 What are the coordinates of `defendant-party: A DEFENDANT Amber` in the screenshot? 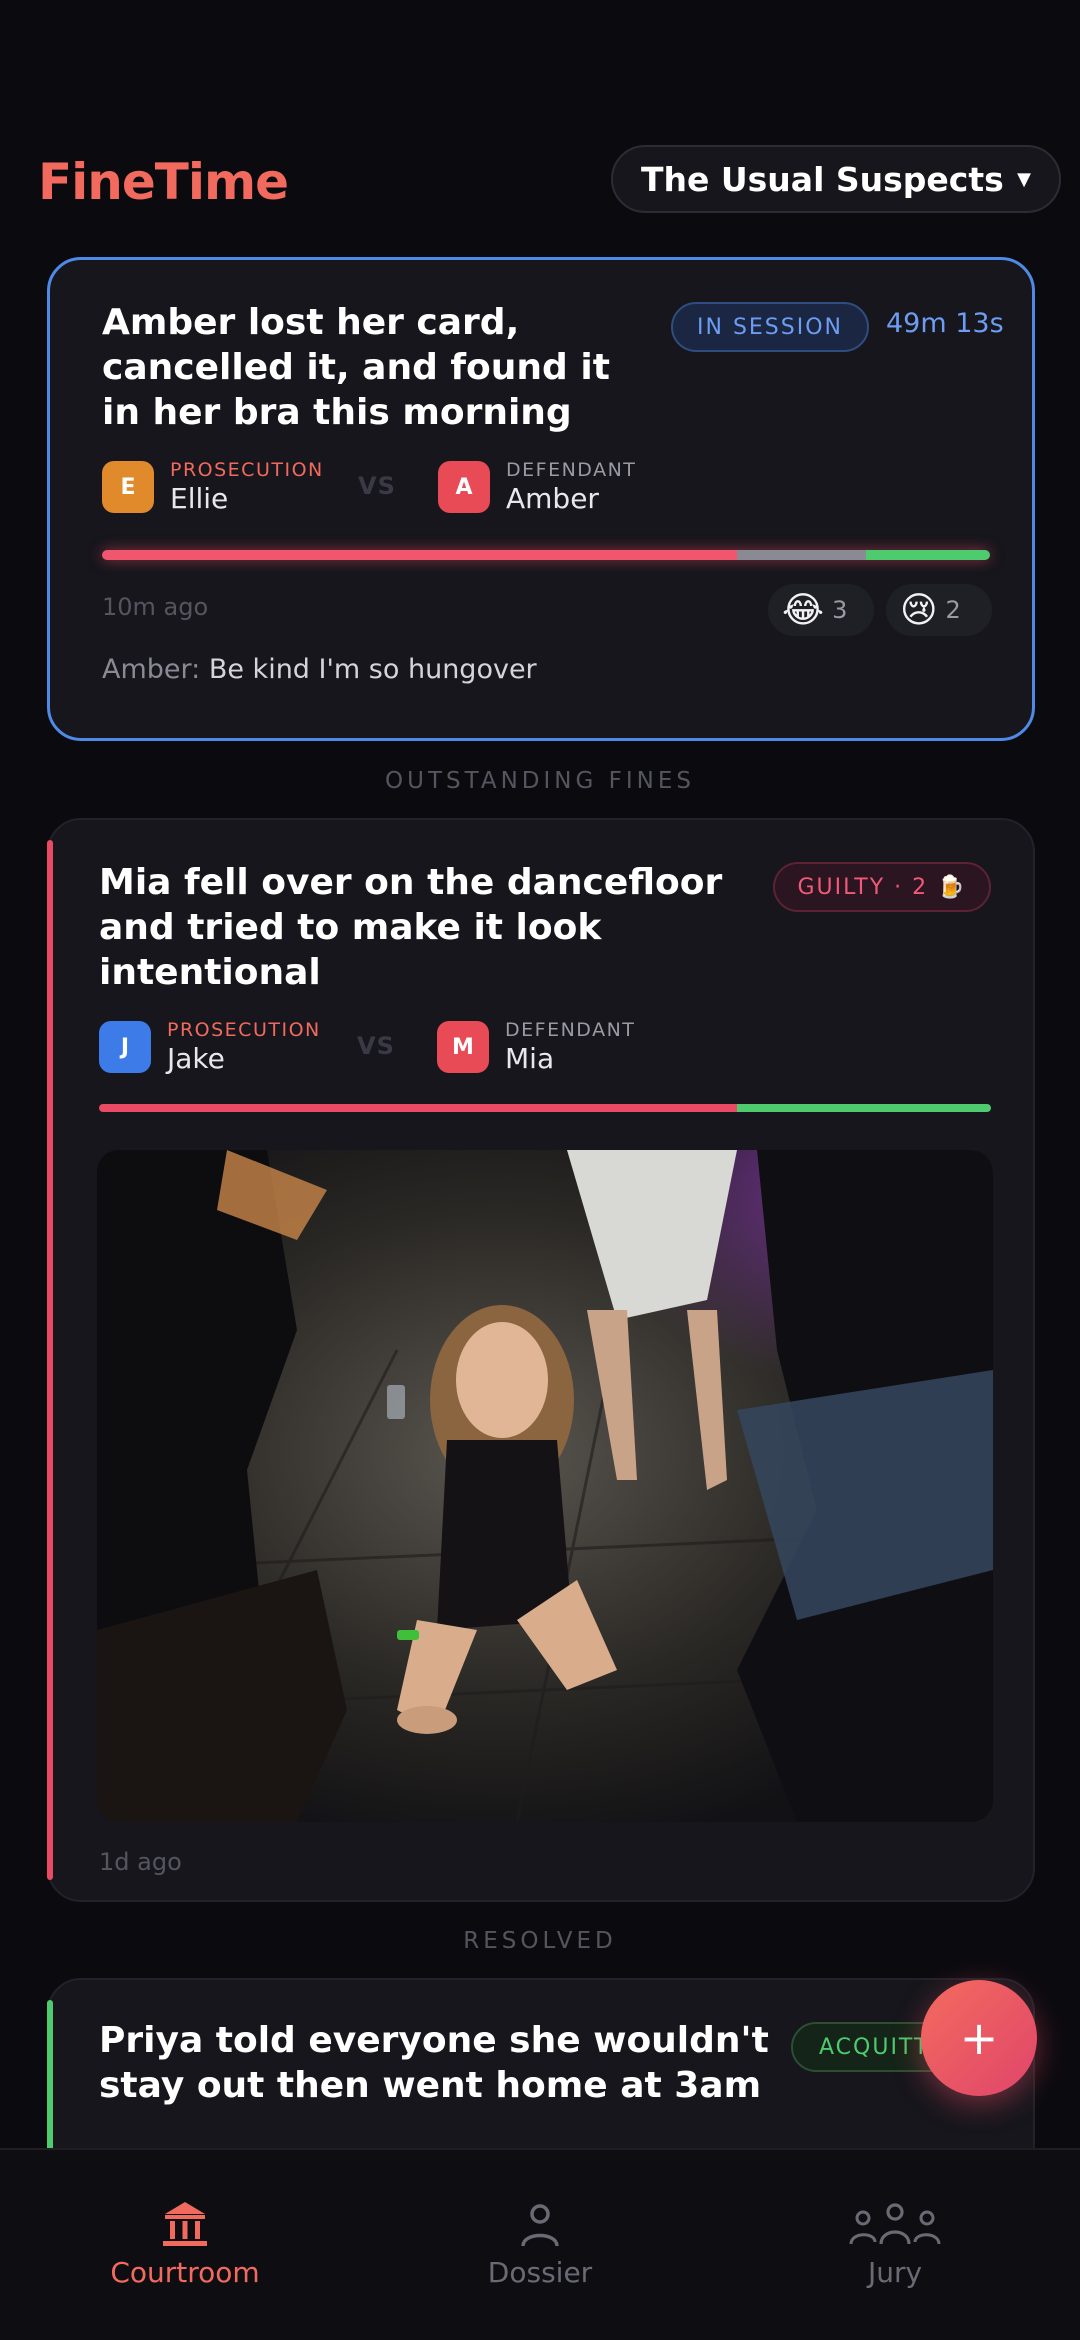 It's located at (537, 487).